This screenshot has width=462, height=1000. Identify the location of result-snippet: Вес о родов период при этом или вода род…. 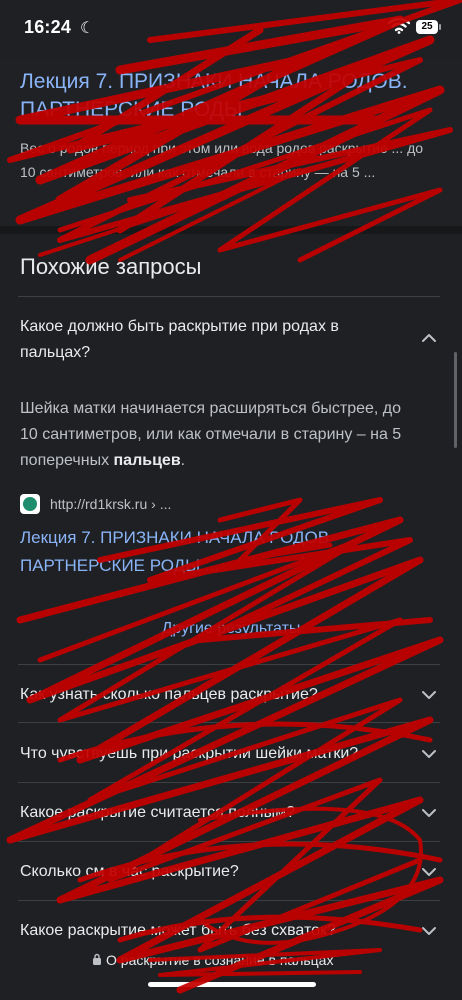
(222, 160).